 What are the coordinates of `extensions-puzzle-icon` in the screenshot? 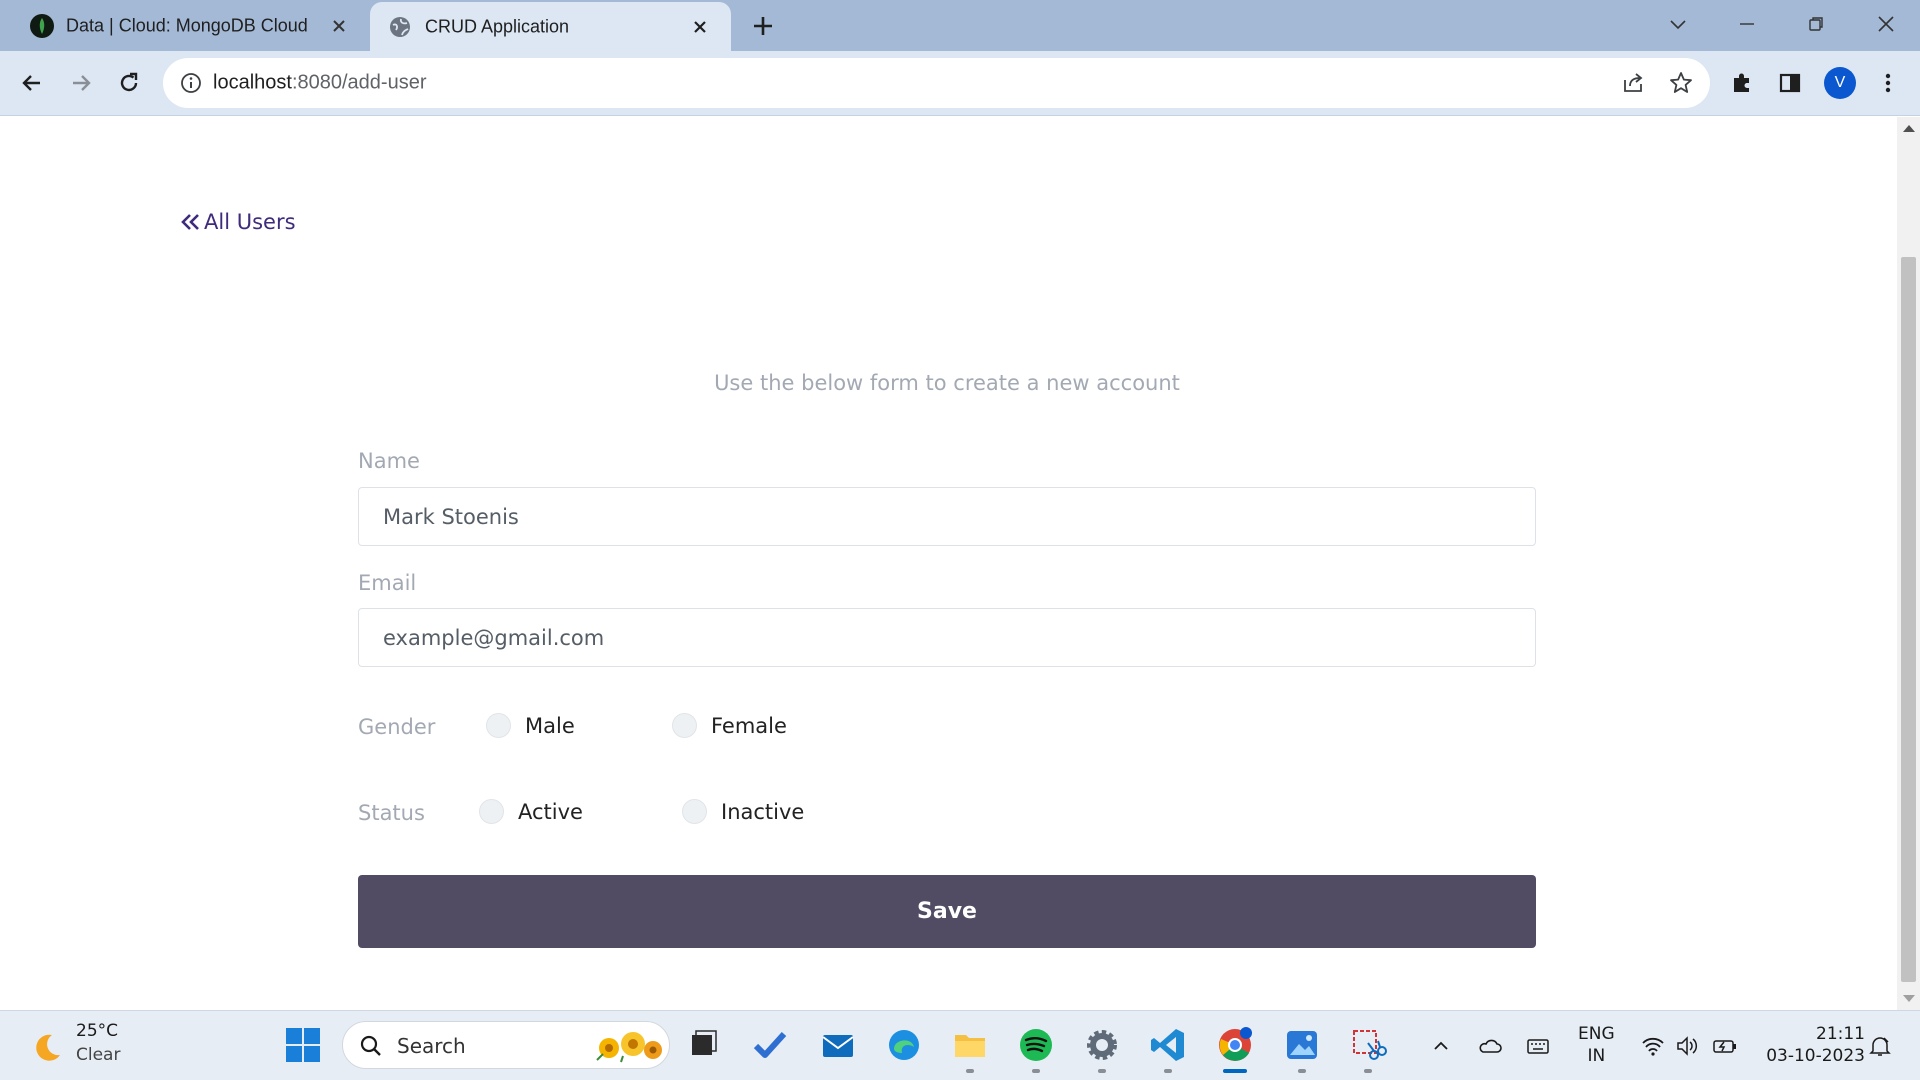 It's located at (1742, 83).